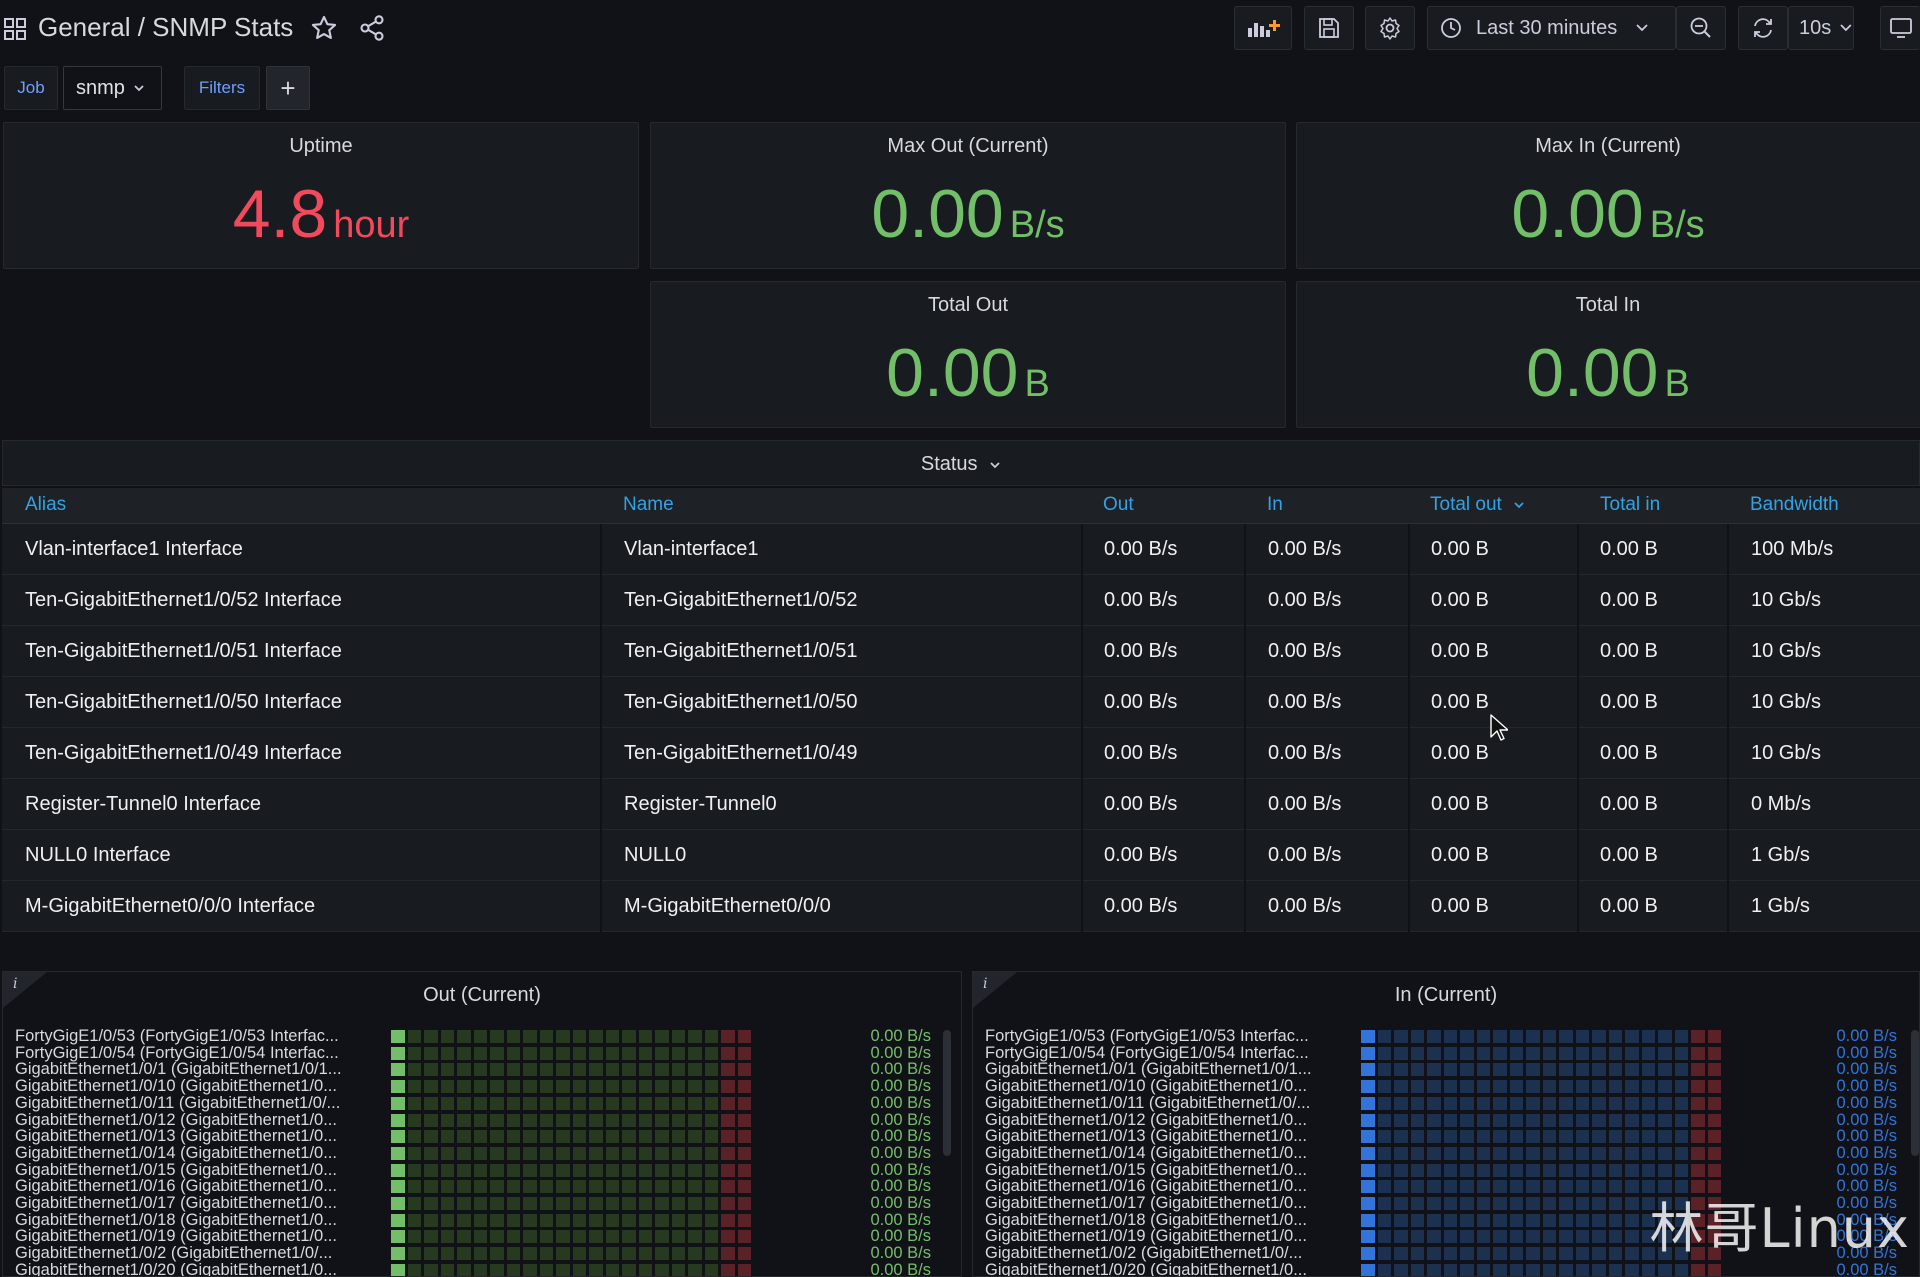 Image resolution: width=1920 pixels, height=1277 pixels. I want to click on column-header-in: In, so click(1275, 505).